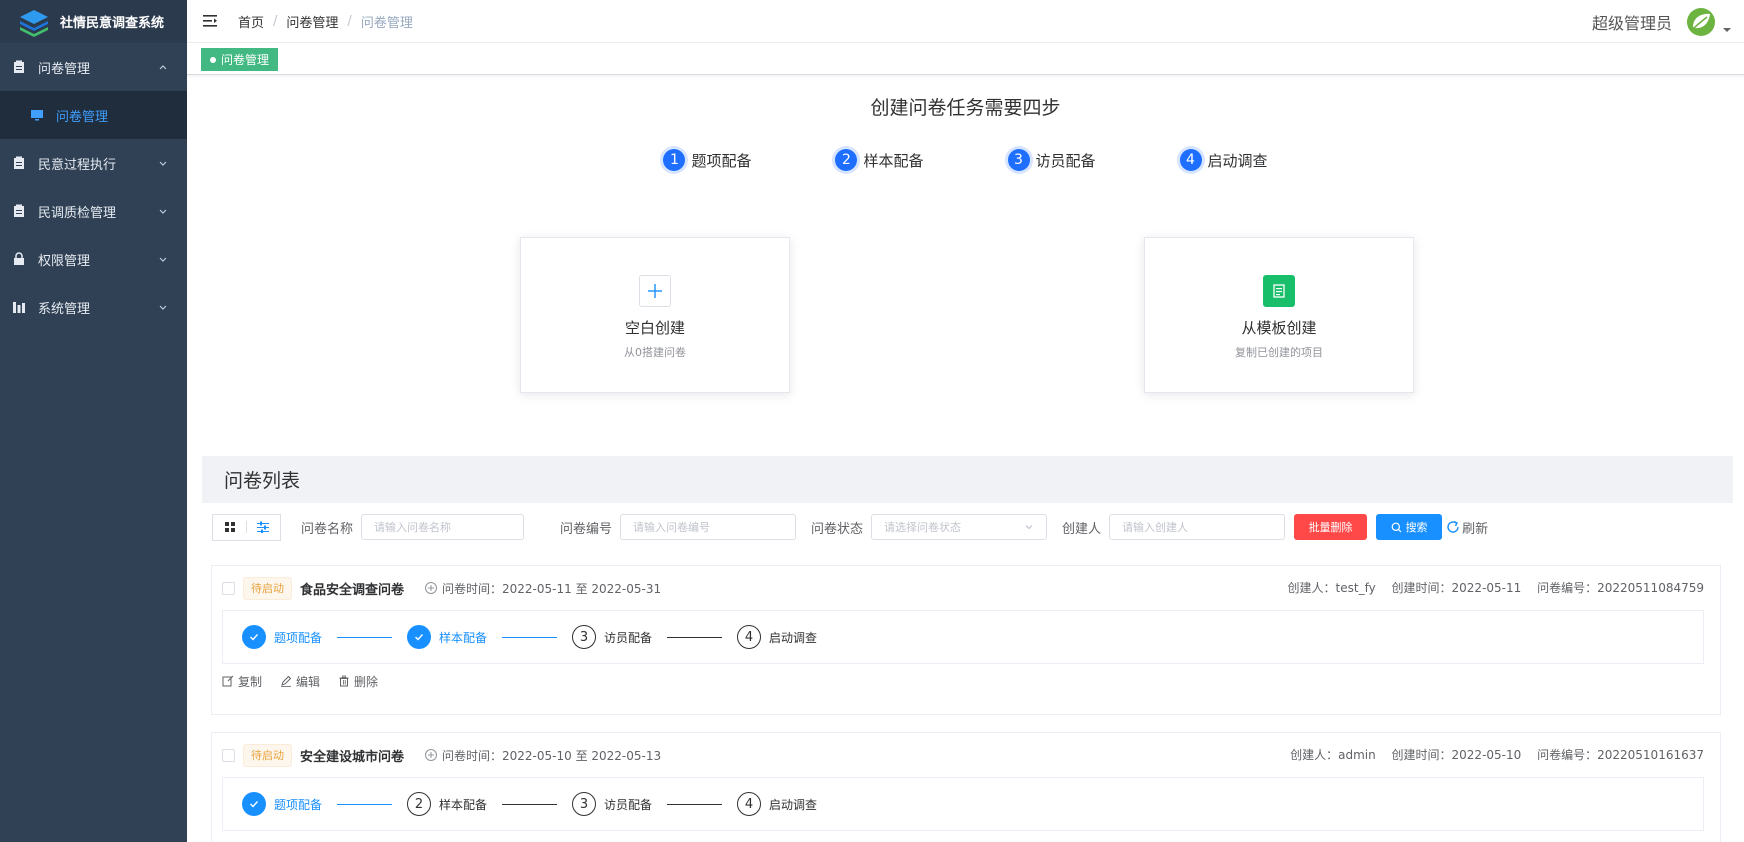  Describe the element at coordinates (93, 67) in the screenshot. I see `sidebar-item-questionnaire: 问卷管理` at that location.